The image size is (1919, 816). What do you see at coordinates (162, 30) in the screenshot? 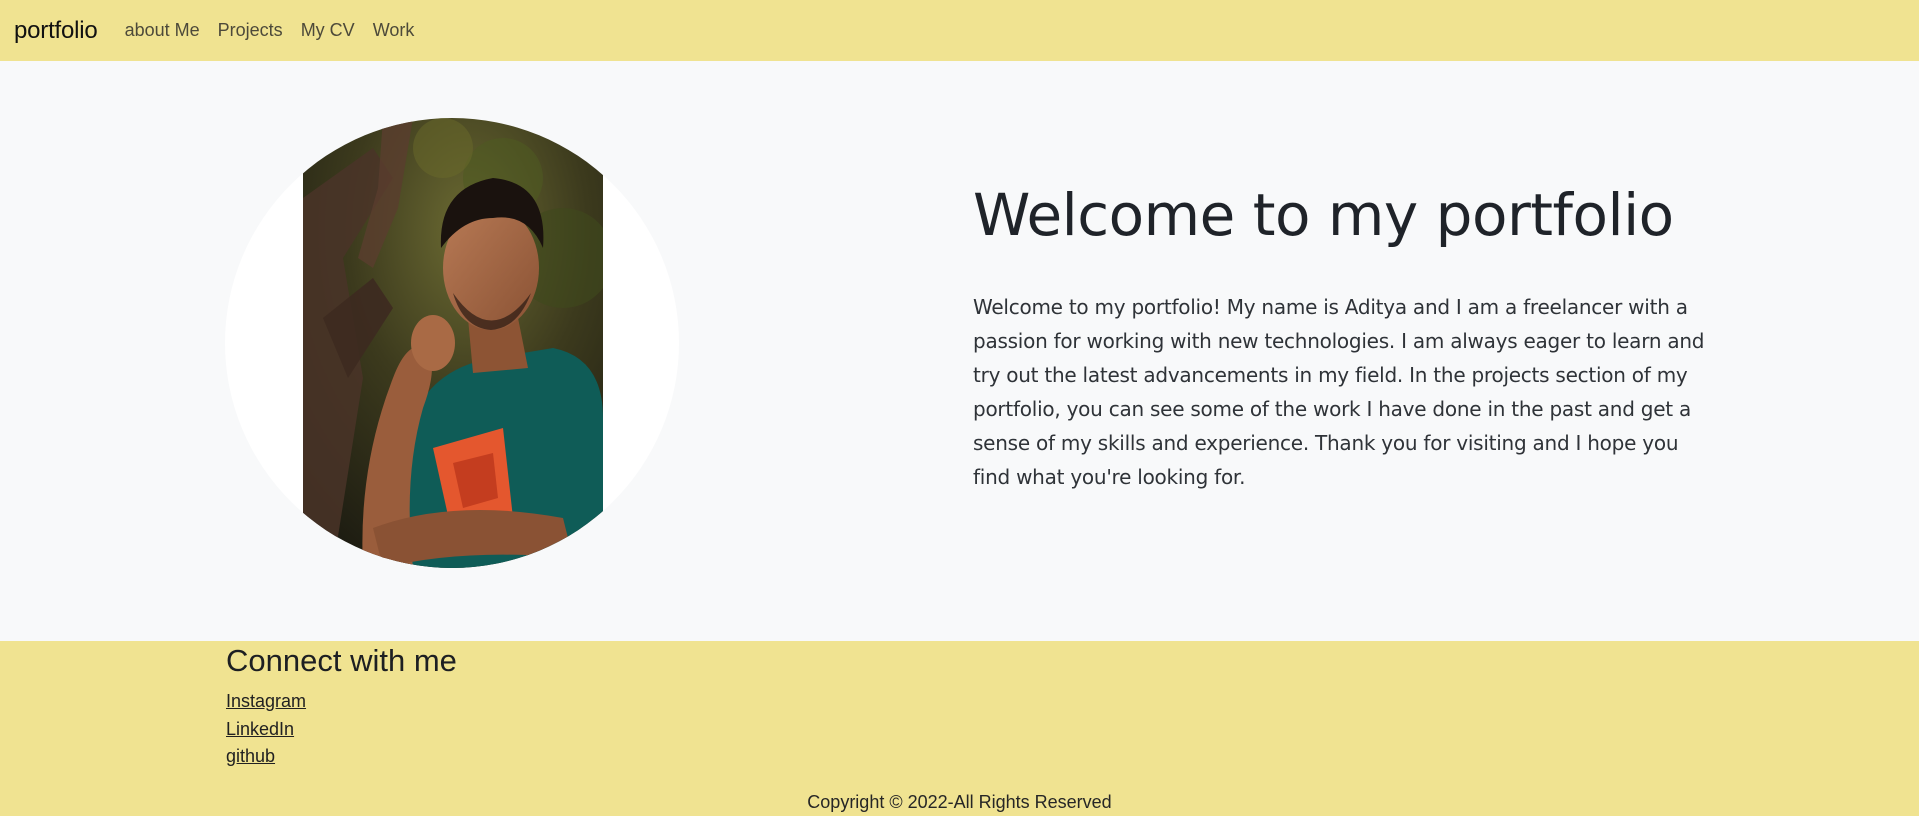
I see `nav-link-about-me: about Me` at bounding box center [162, 30].